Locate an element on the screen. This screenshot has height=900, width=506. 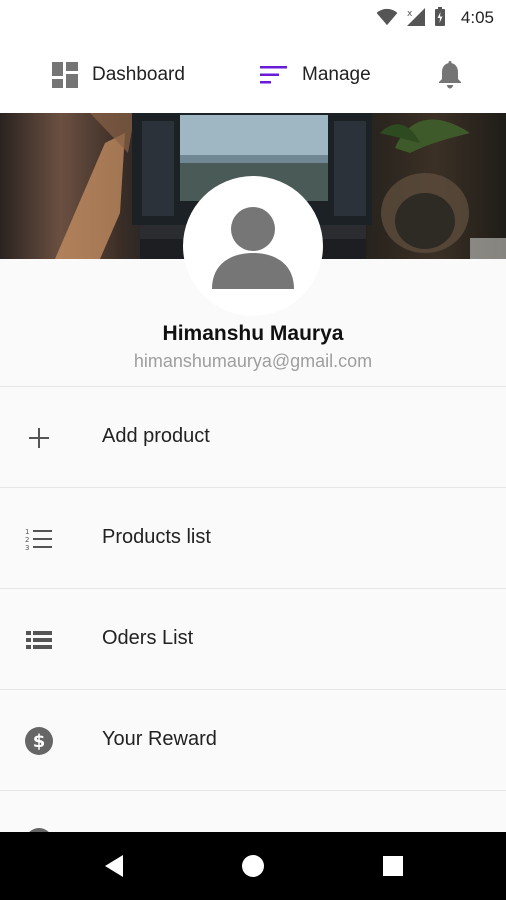
dashboard-icon is located at coordinates (65, 74).